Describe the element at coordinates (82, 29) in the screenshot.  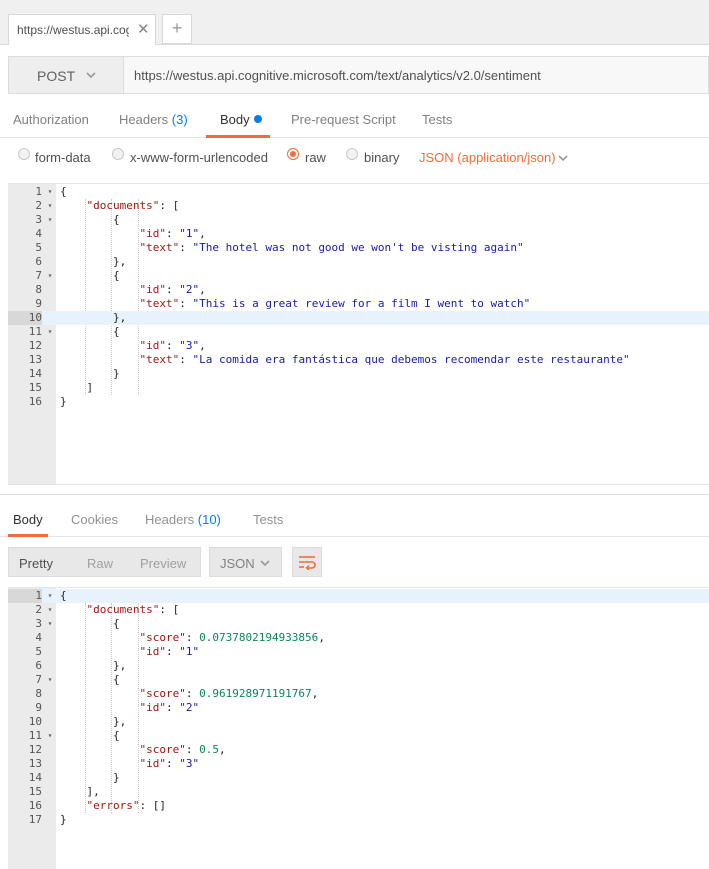
I see `request-tab: https://westus.api.cog ✕` at that location.